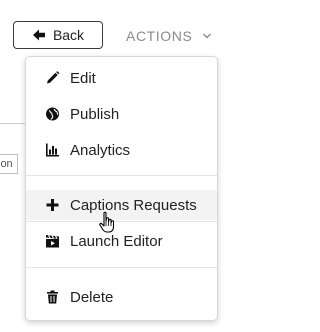 Image resolution: width=320 pixels, height=332 pixels. What do you see at coordinates (6, 164) in the screenshot?
I see `background-input-text: ion` at bounding box center [6, 164].